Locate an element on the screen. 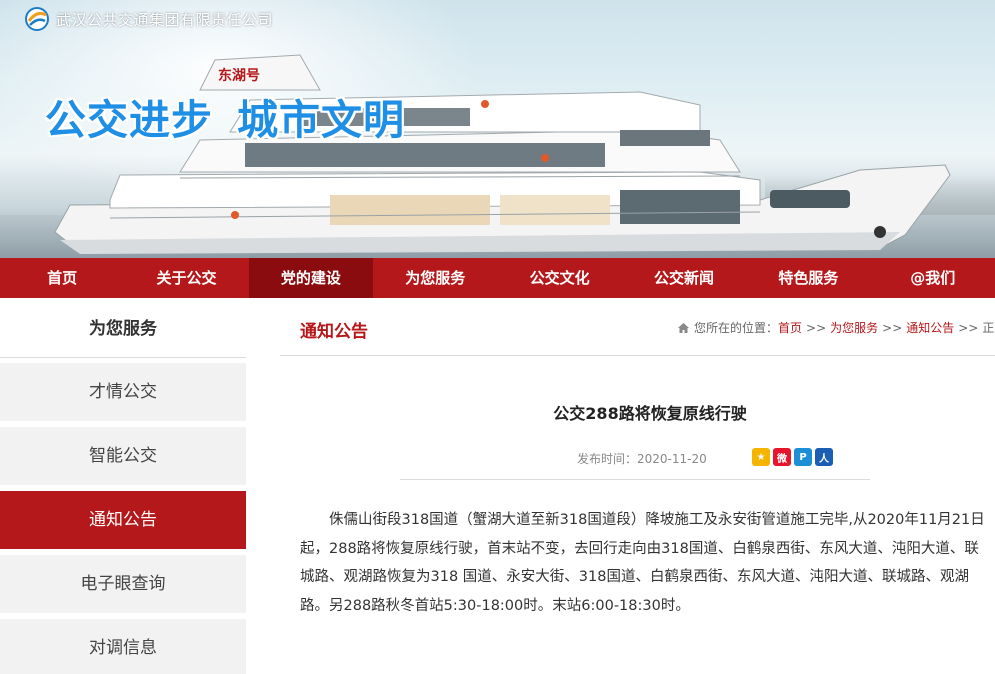  company-name: 武汉公共交通集团有限责任公司 is located at coordinates (165, 19).